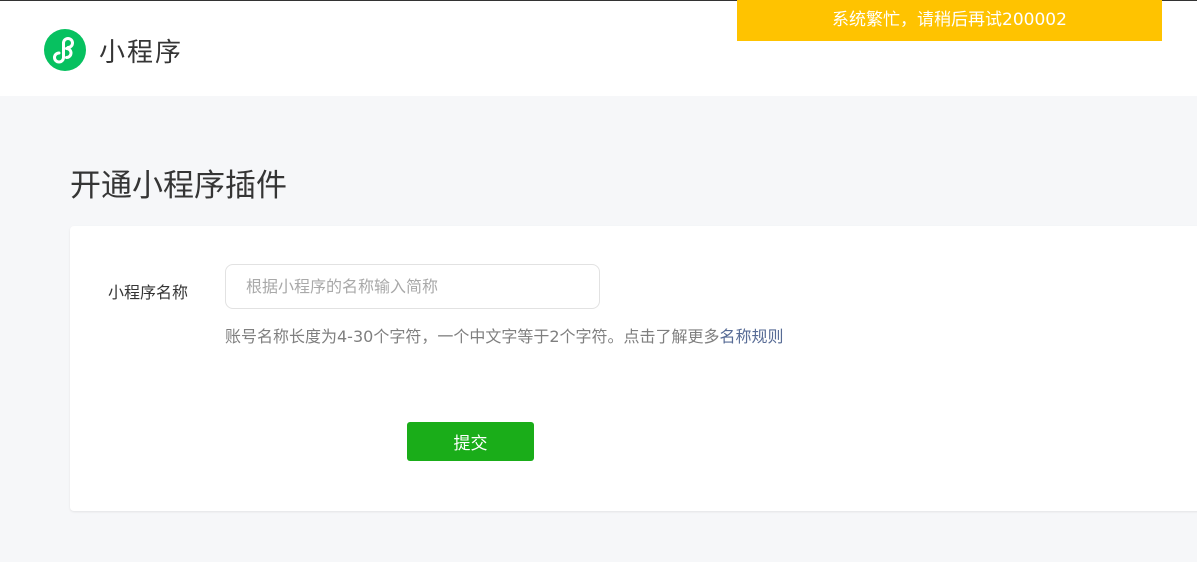  I want to click on brand-name: 小程序, so click(141, 53).